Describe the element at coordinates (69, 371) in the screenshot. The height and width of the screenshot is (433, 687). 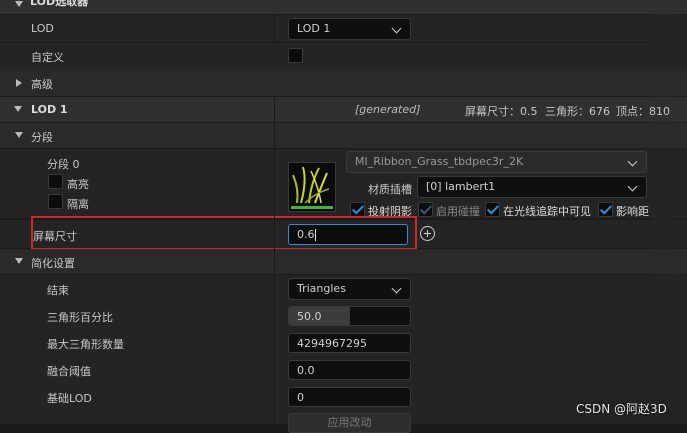
I see `weld-label: 融合阈值` at that location.